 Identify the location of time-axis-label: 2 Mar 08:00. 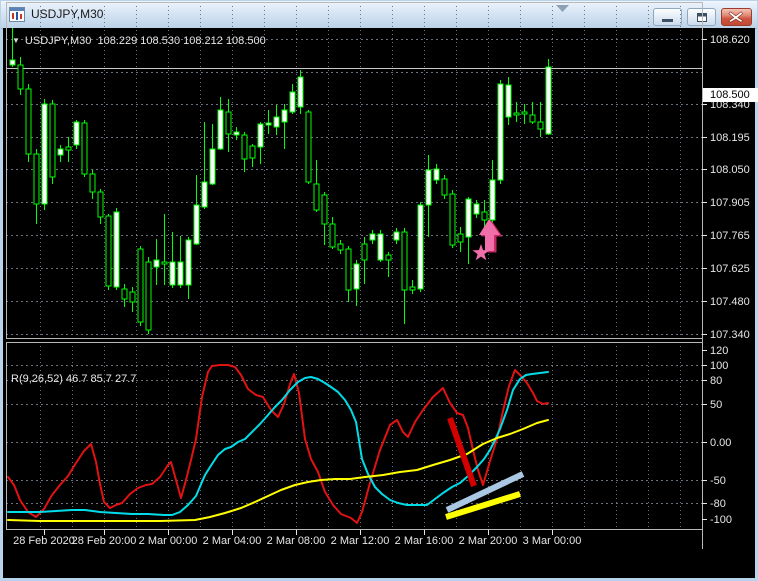
(296, 541).